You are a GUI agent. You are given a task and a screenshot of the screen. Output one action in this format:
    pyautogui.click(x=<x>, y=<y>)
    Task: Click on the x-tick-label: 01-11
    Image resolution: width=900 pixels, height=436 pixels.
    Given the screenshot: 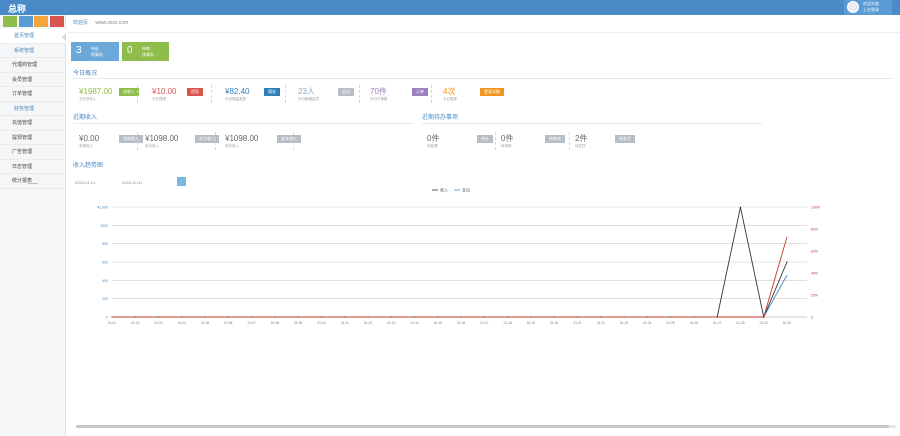 What is the action you would take?
    pyautogui.click(x=345, y=323)
    